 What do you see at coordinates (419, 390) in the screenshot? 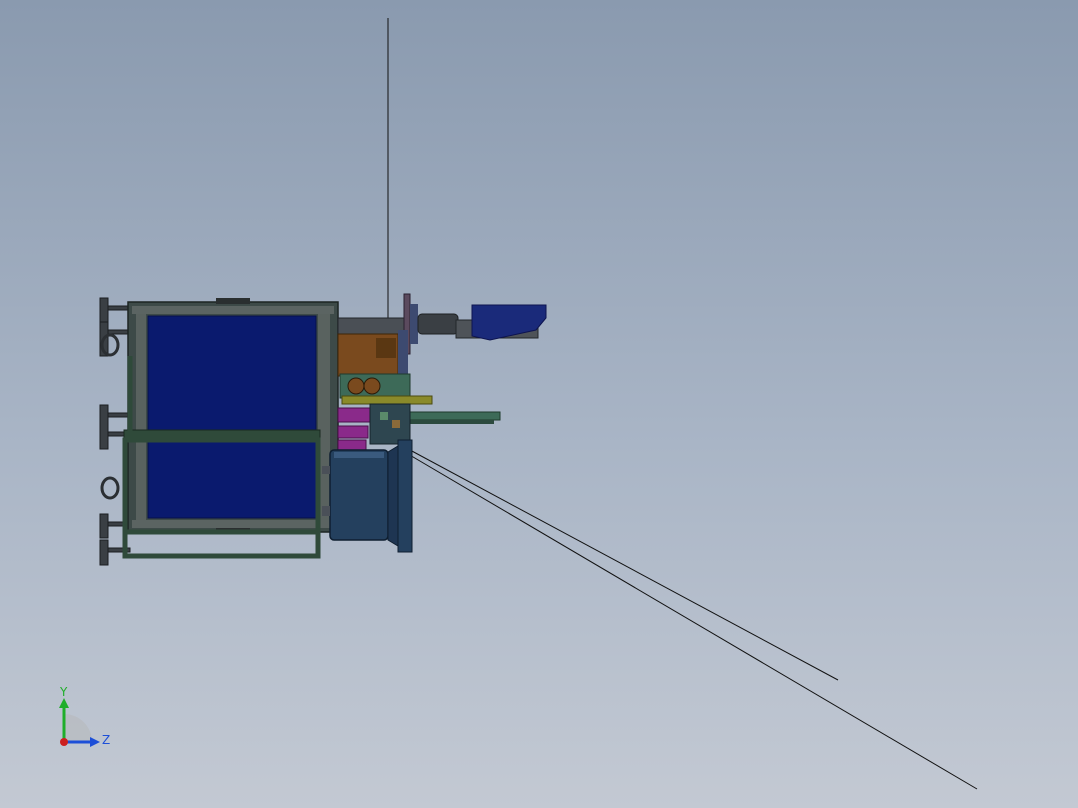
I see `mechanism` at bounding box center [419, 390].